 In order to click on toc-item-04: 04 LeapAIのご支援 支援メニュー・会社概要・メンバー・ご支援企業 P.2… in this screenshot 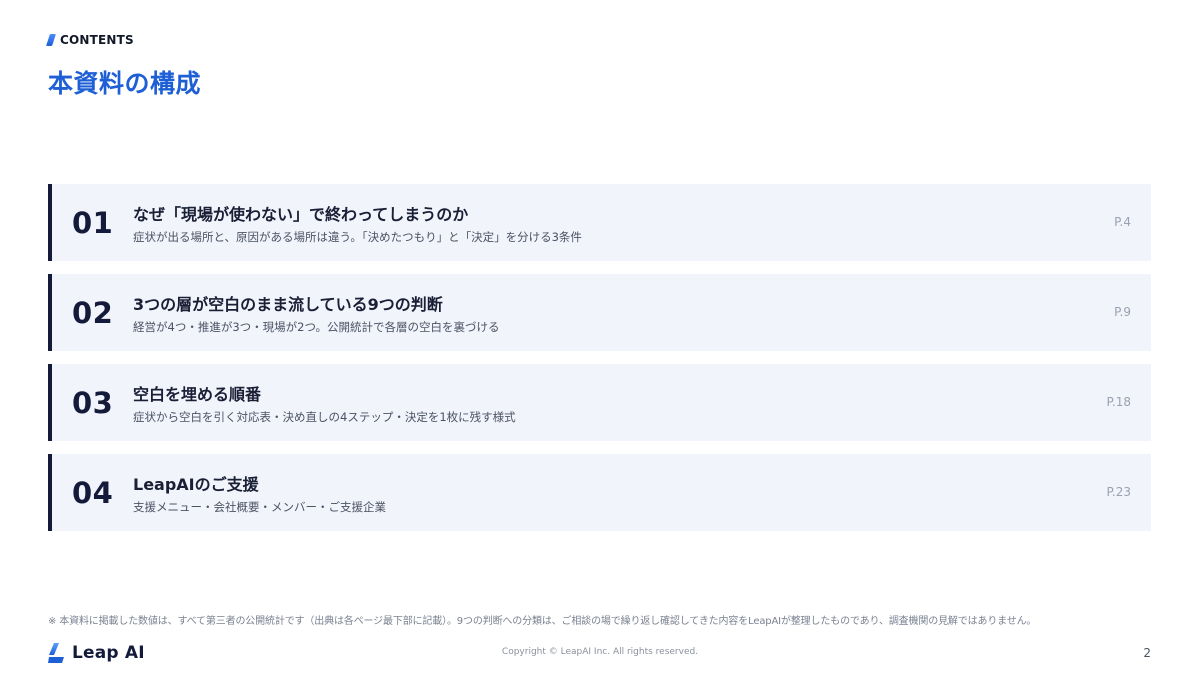, I will do `click(599, 492)`.